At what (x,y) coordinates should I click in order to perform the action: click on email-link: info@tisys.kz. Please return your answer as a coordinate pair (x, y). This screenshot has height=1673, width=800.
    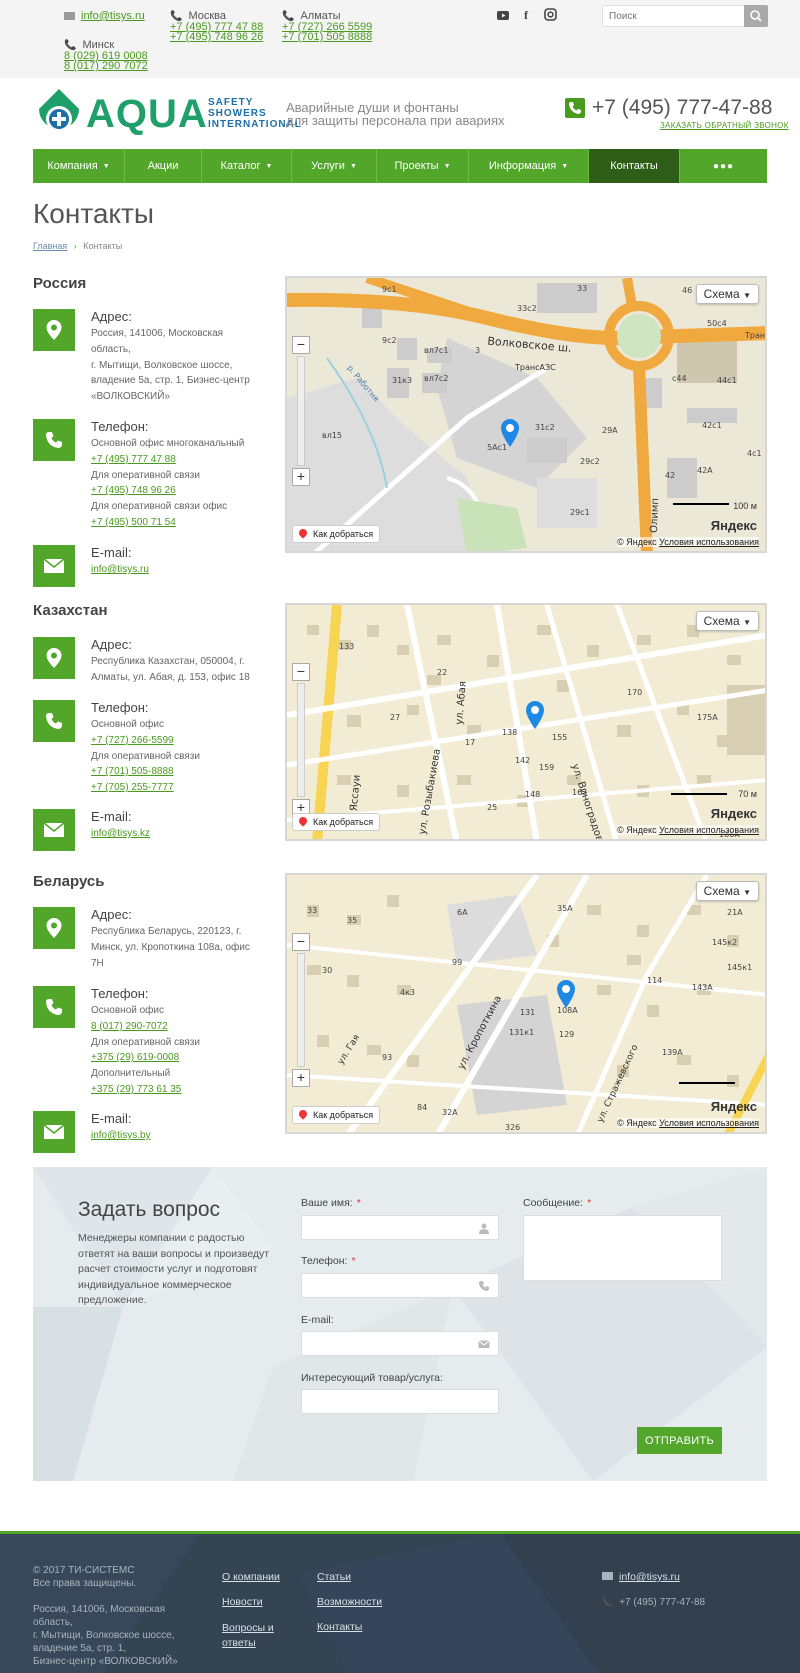
    Looking at the image, I should click on (181, 834).